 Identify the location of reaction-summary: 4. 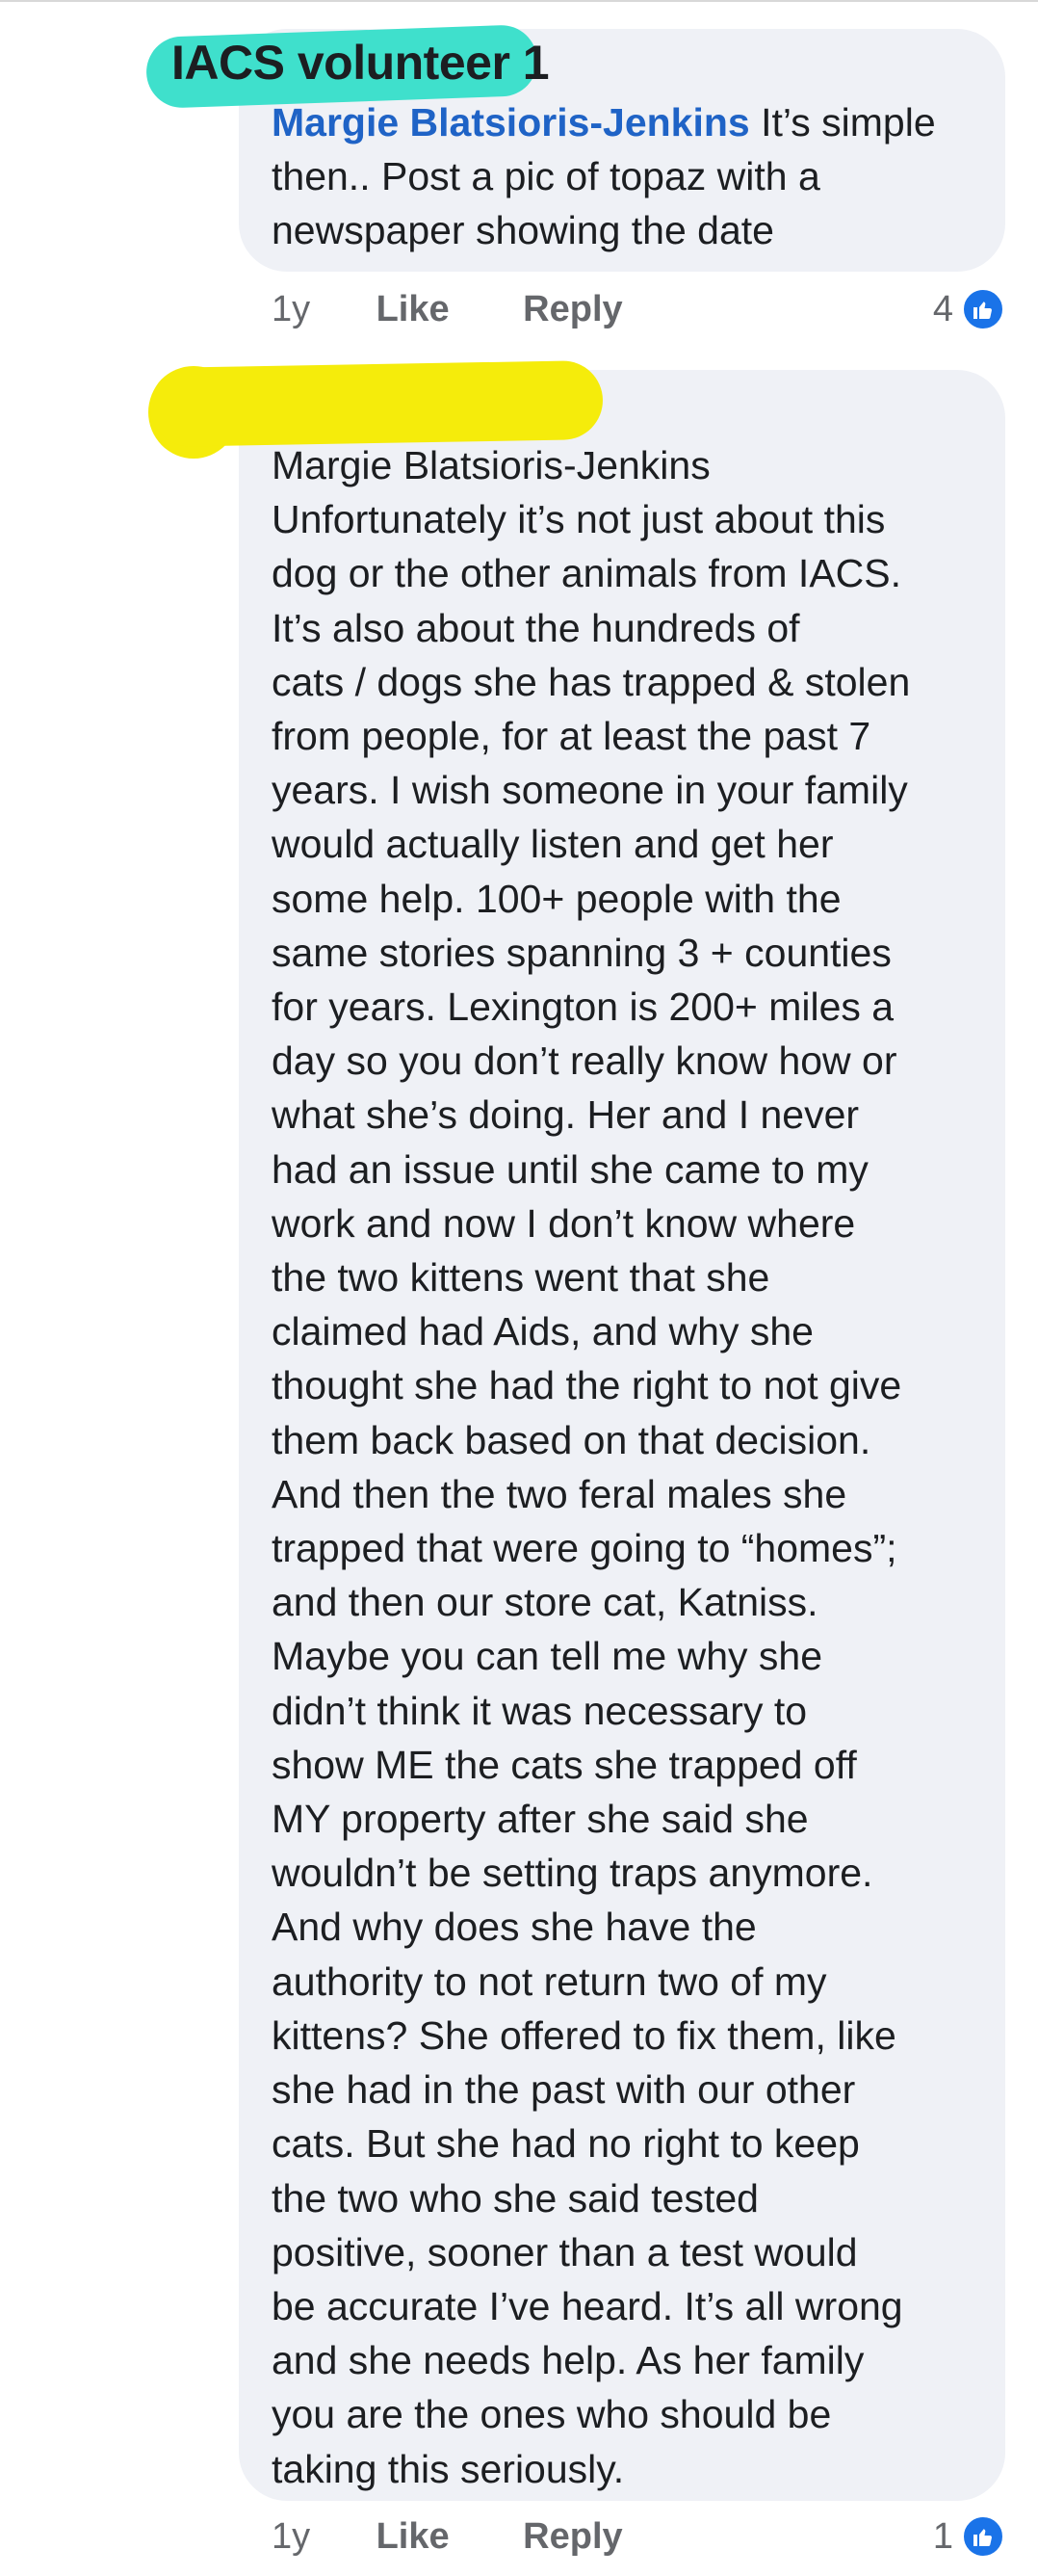
(969, 309).